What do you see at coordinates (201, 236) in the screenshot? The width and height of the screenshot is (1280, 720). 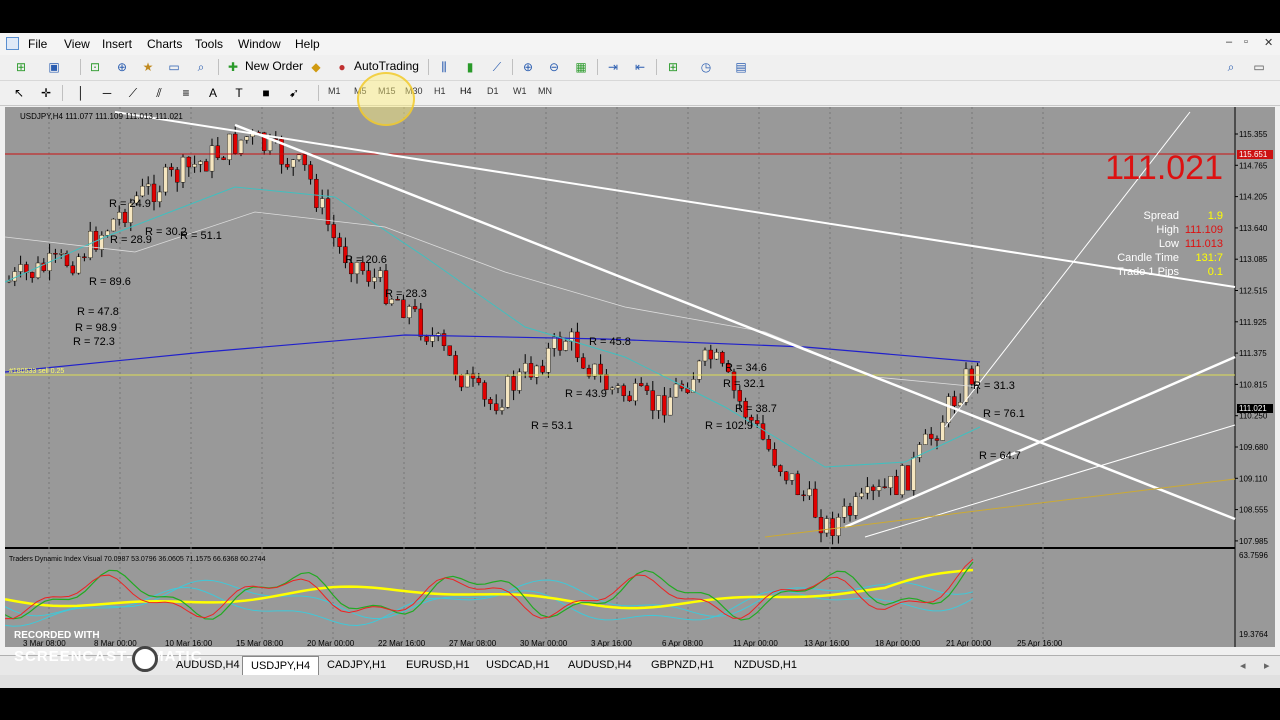 I see `r-label: R = 51.1` at bounding box center [201, 236].